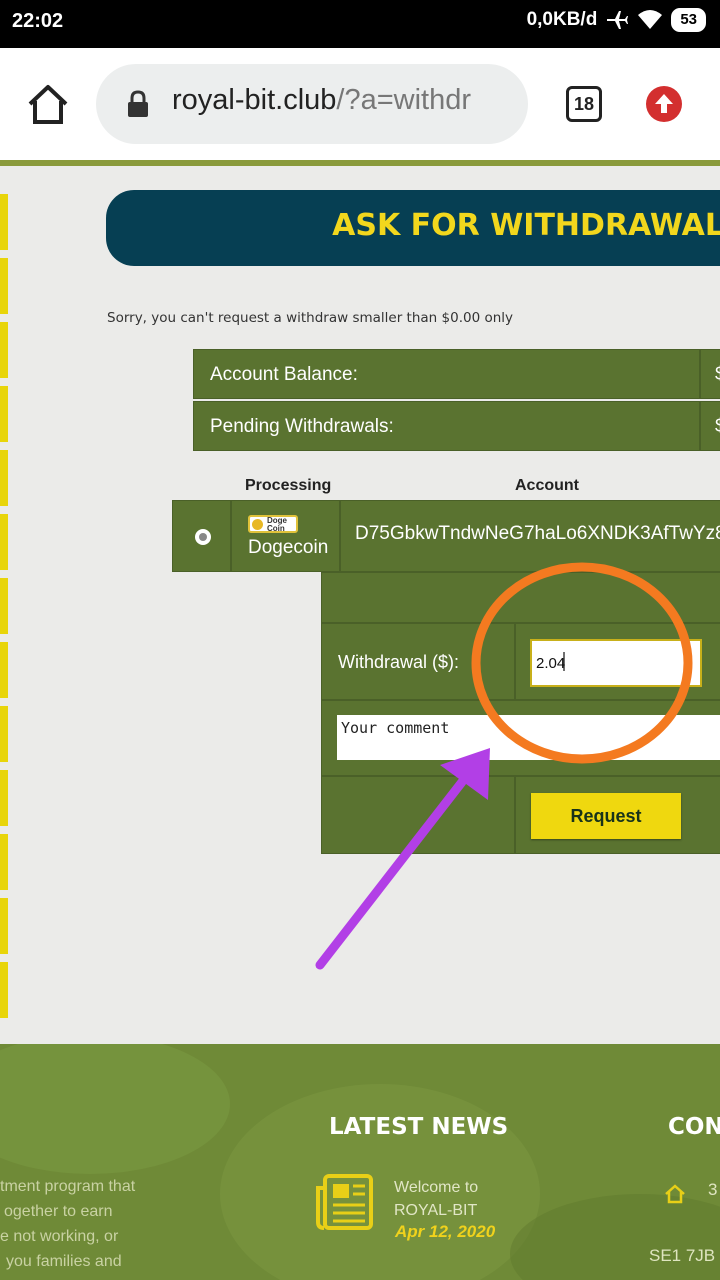 The image size is (720, 1280). I want to click on status-icons: 0,0KB/d 53, so click(616, 20).